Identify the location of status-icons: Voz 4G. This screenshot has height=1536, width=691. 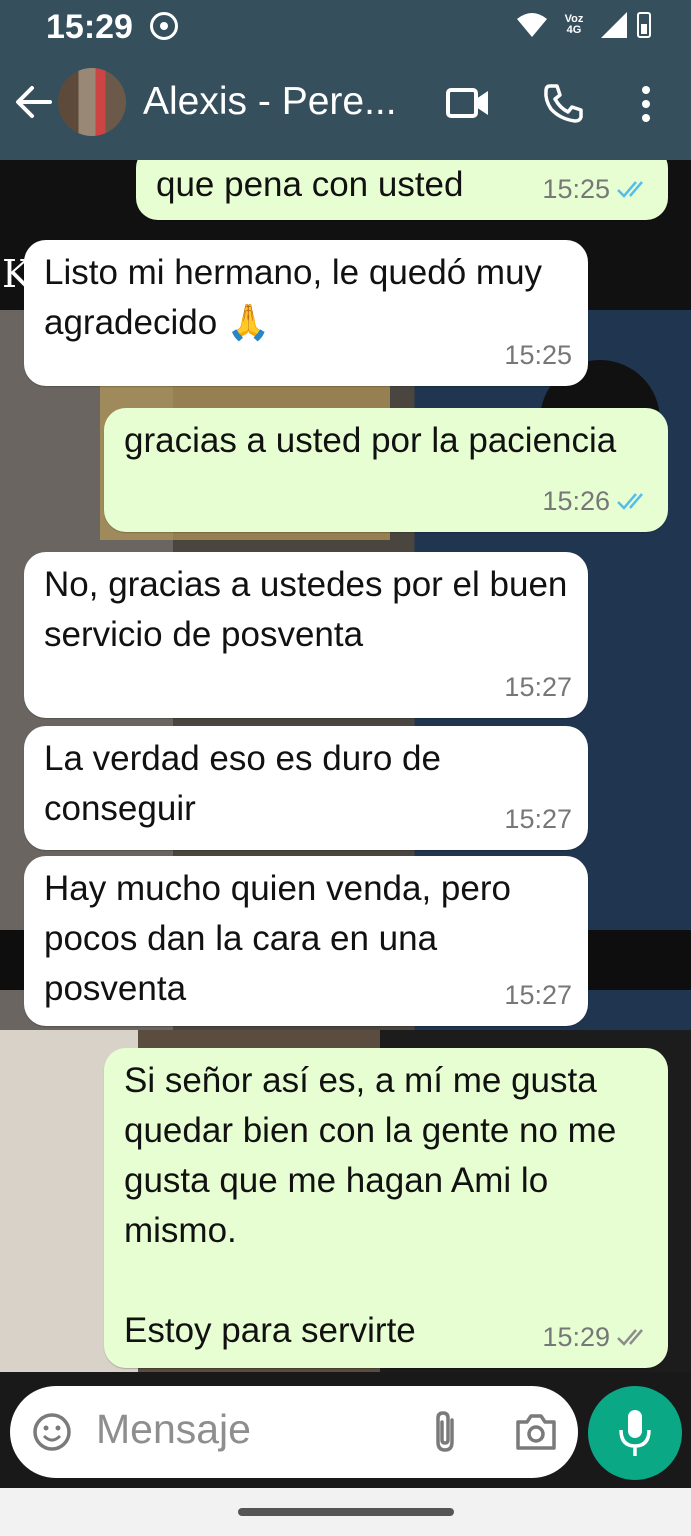
(584, 25).